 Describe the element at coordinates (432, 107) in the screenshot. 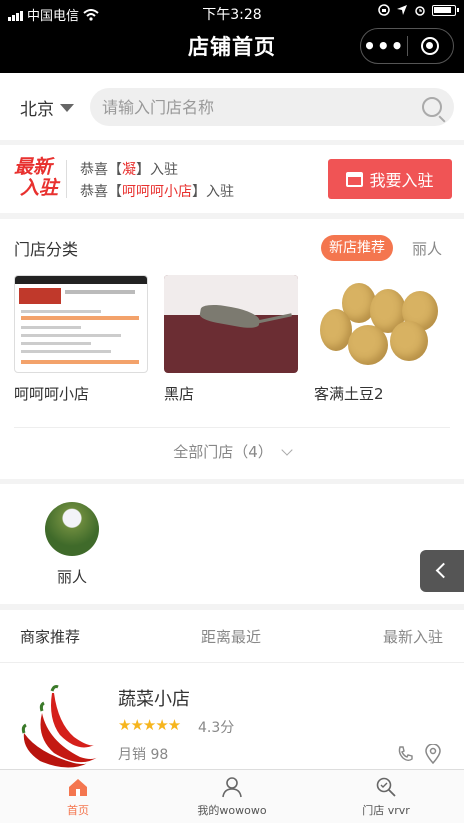

I see `search-icon` at that location.